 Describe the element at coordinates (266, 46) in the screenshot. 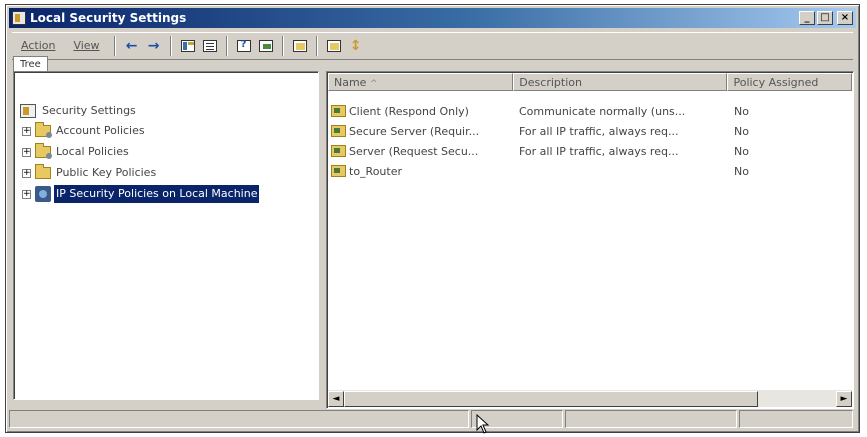

I see `export-list-icon` at that location.